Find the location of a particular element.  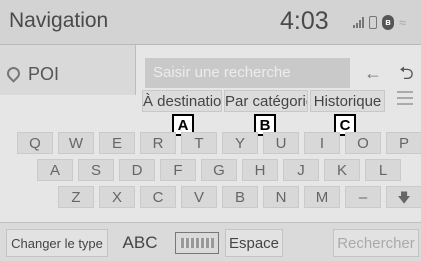

clock: 4:03 is located at coordinates (304, 21).